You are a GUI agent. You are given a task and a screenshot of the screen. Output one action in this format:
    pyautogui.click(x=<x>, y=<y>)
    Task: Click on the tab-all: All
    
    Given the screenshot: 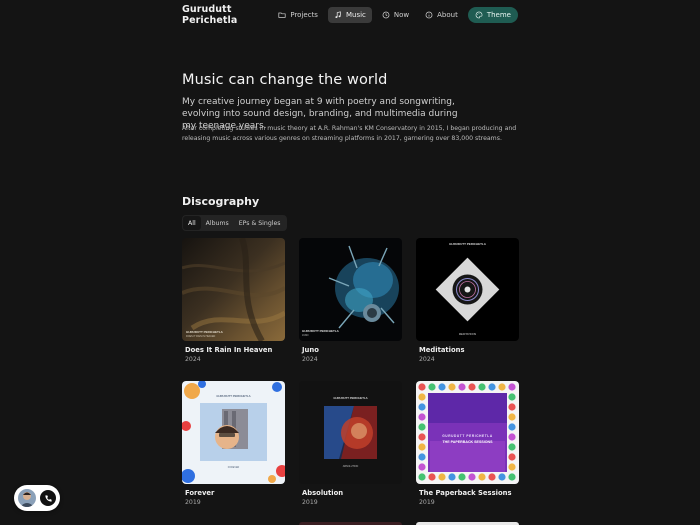 What is the action you would take?
    pyautogui.click(x=192, y=223)
    